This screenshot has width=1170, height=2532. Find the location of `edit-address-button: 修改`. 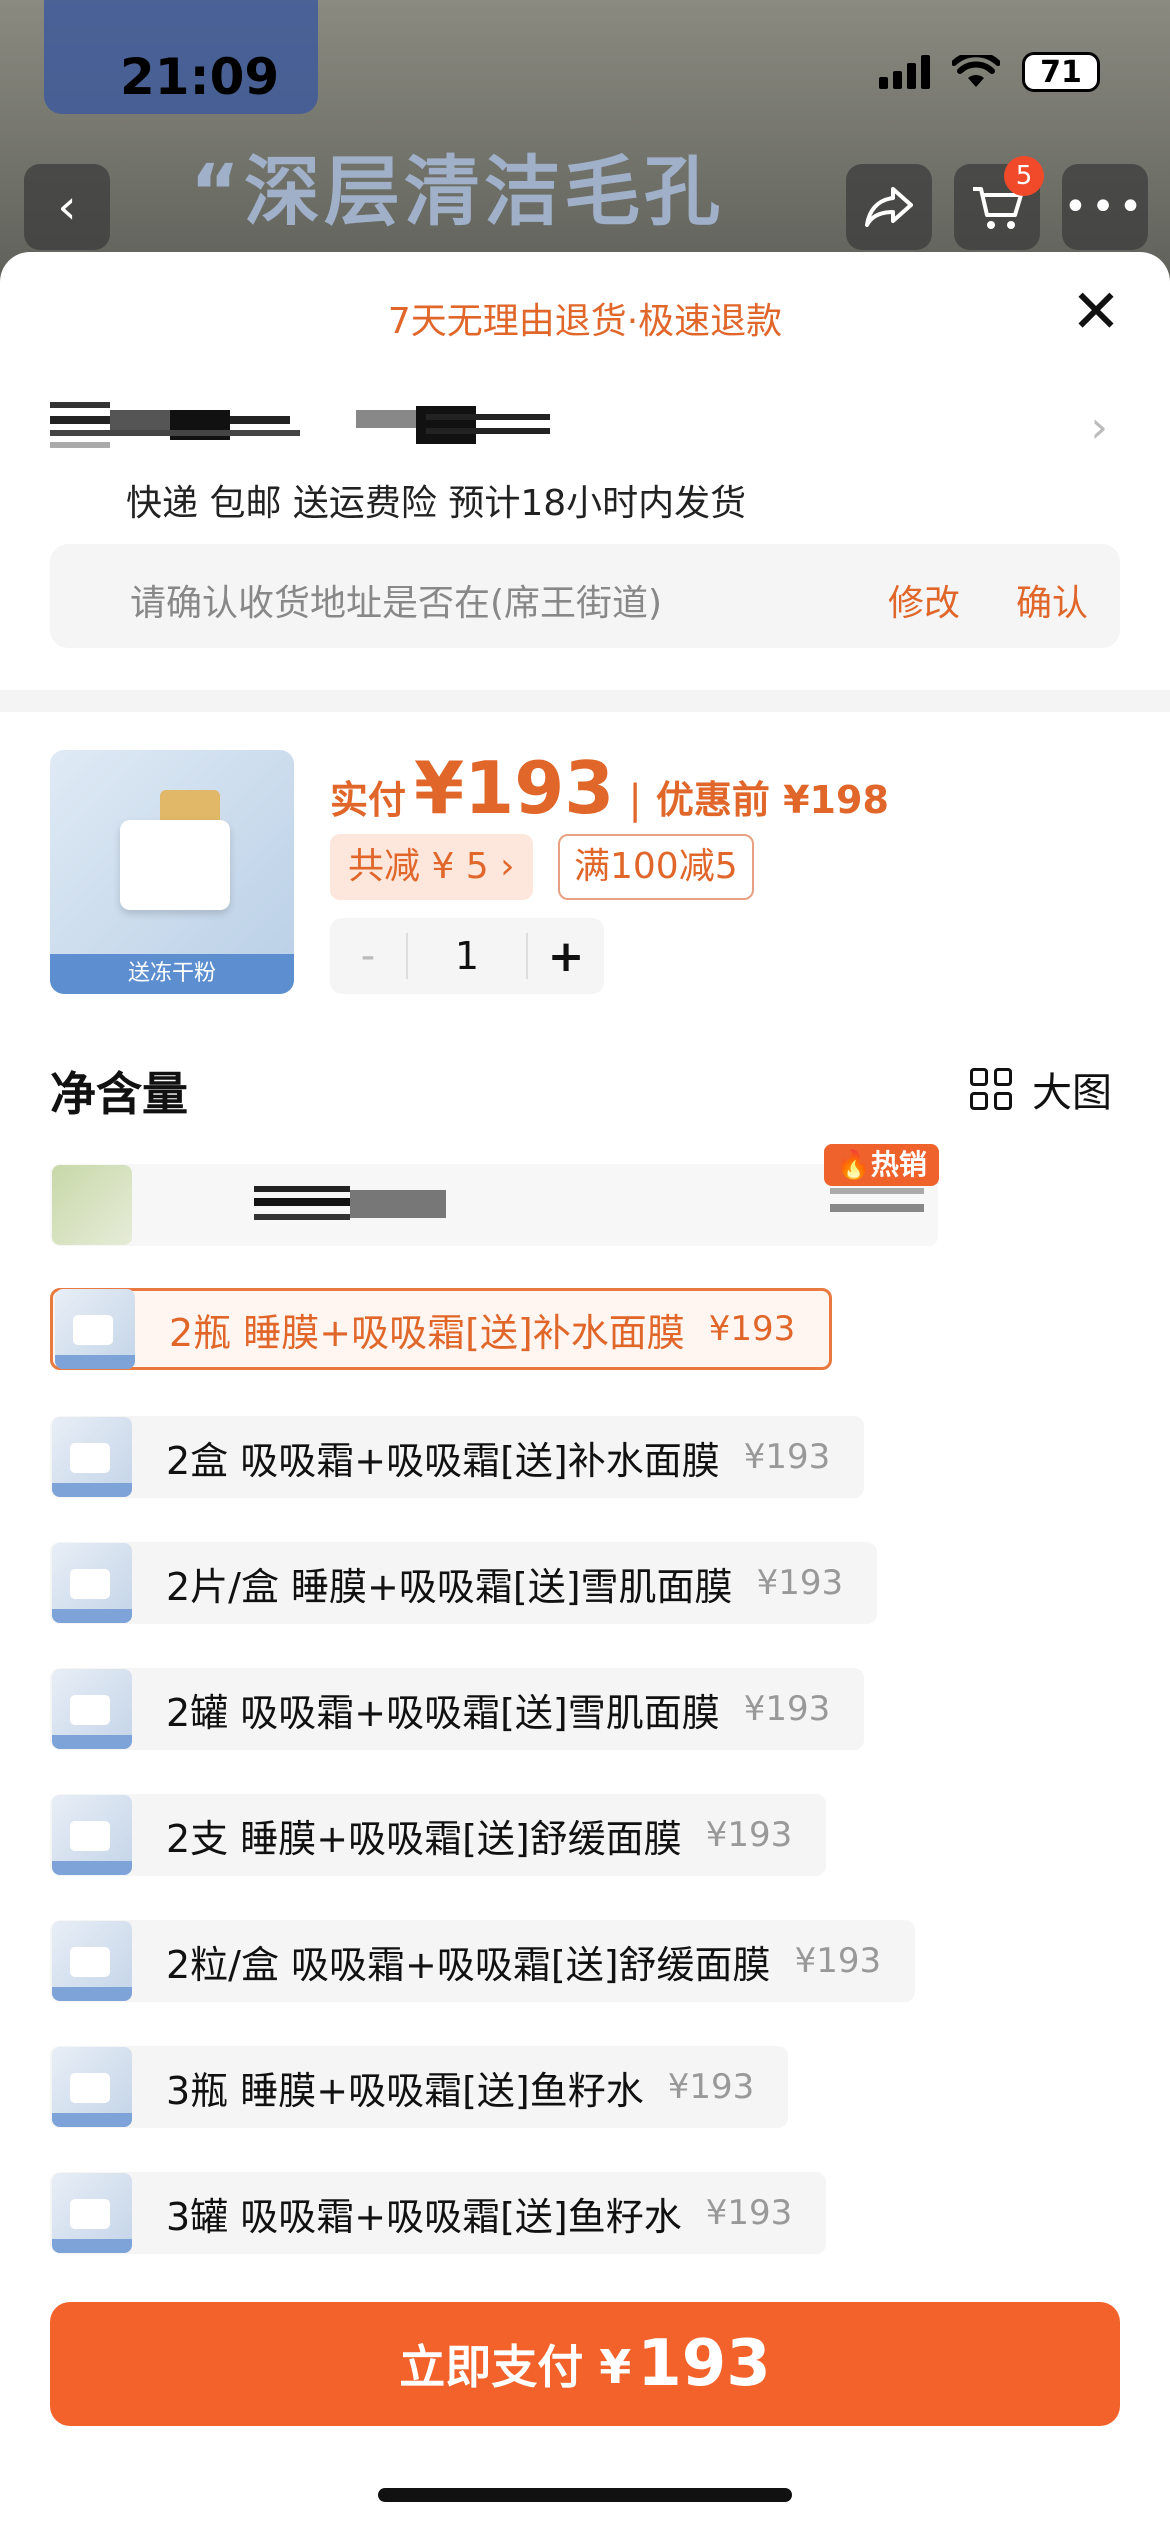

edit-address-button: 修改 is located at coordinates (924, 600).